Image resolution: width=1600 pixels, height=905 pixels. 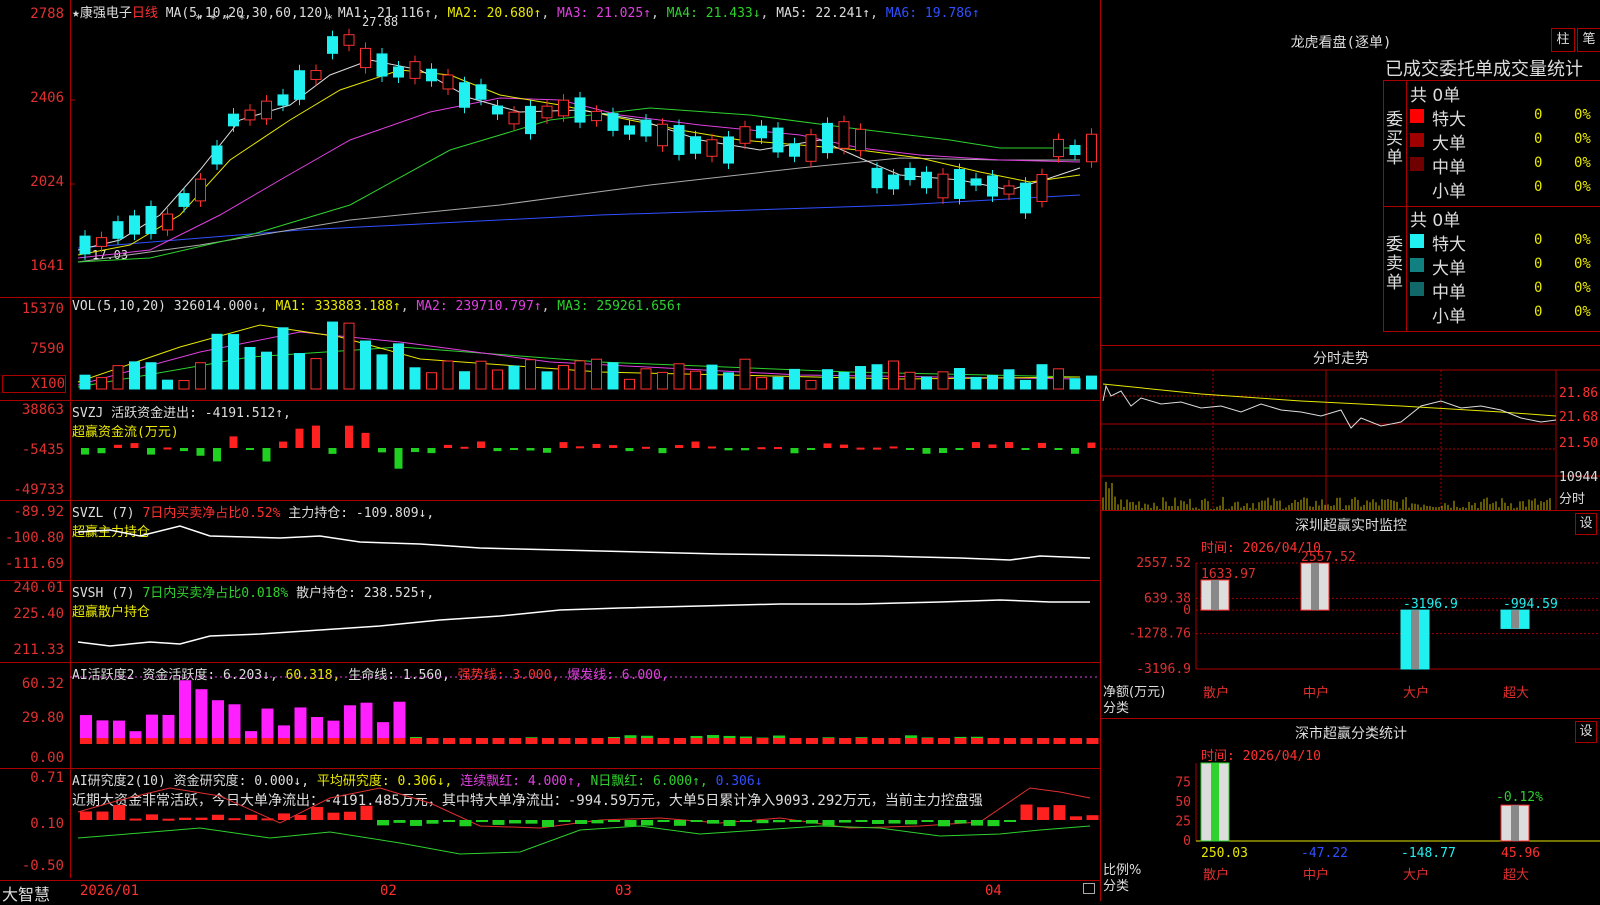 What do you see at coordinates (1582, 264) in the screenshot?
I see `order-percent: 0%` at bounding box center [1582, 264].